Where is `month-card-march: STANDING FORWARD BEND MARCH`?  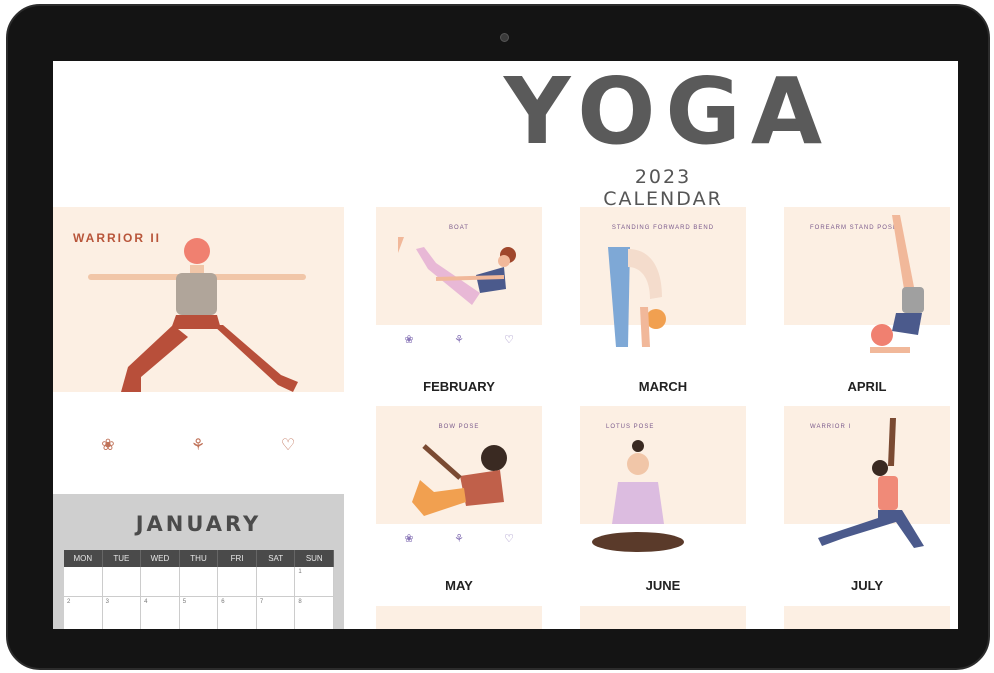 month-card-march: STANDING FORWARD BEND MARCH is located at coordinates (663, 302).